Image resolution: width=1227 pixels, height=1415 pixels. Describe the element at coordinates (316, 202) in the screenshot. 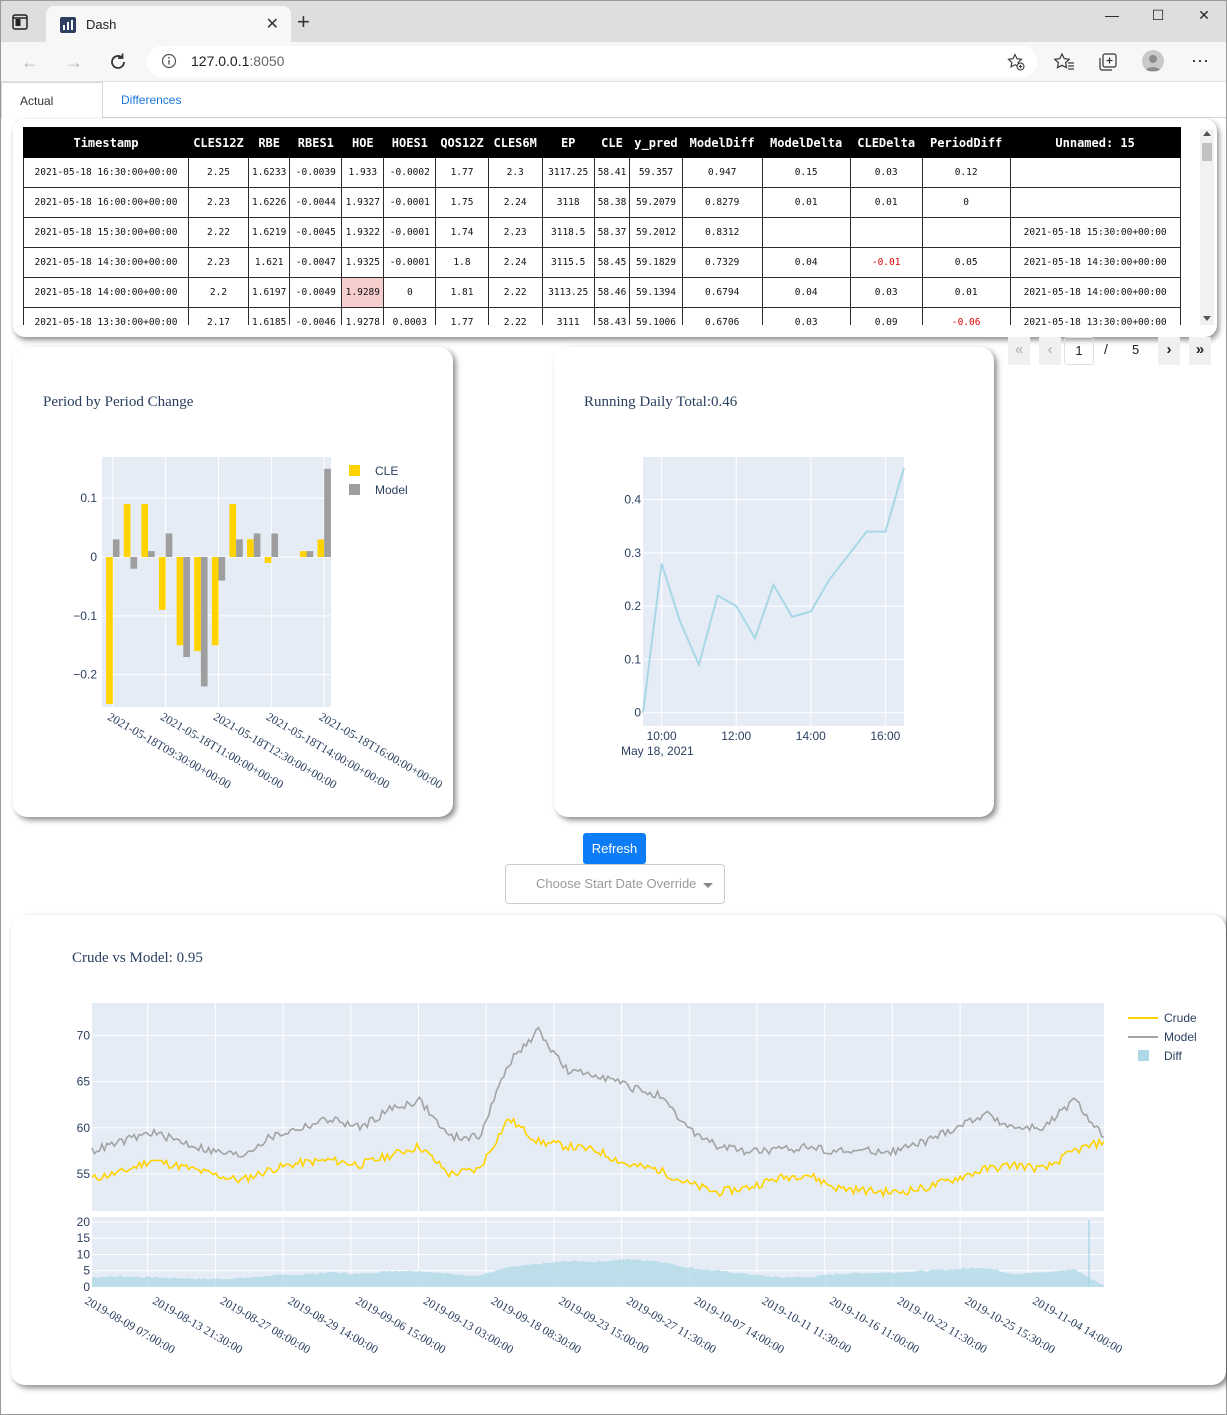

I see `table-cell: -0.0044` at that location.